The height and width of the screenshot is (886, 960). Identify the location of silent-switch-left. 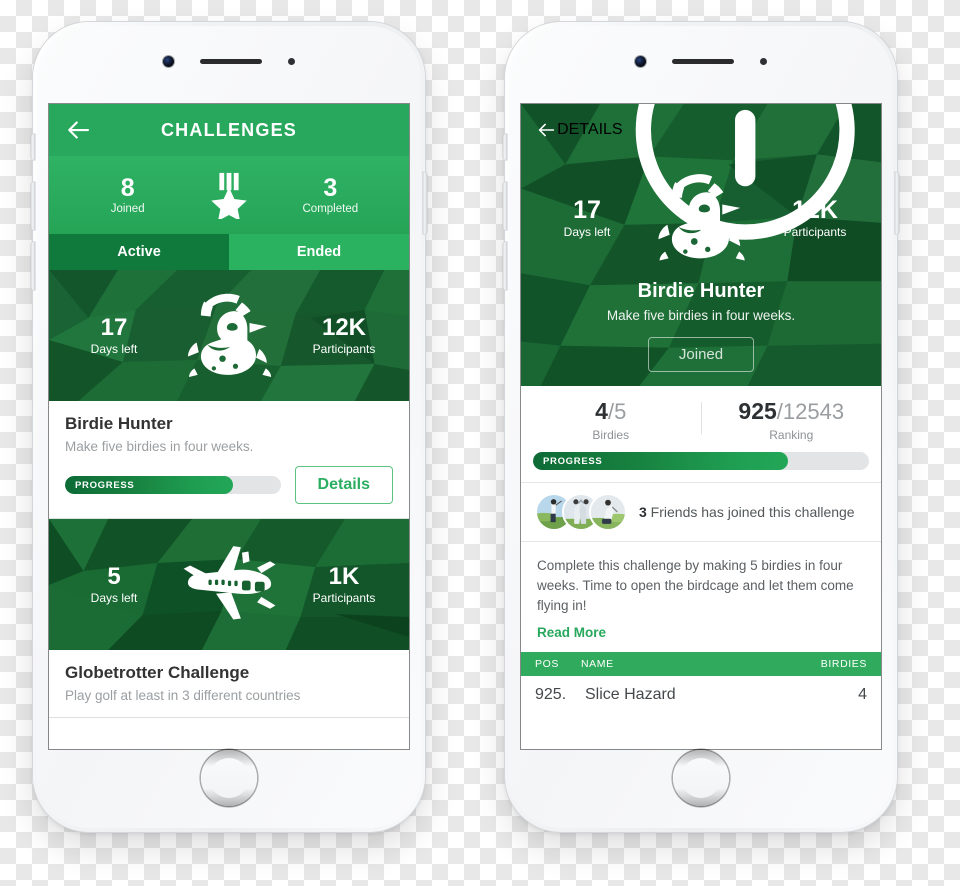
(33, 147).